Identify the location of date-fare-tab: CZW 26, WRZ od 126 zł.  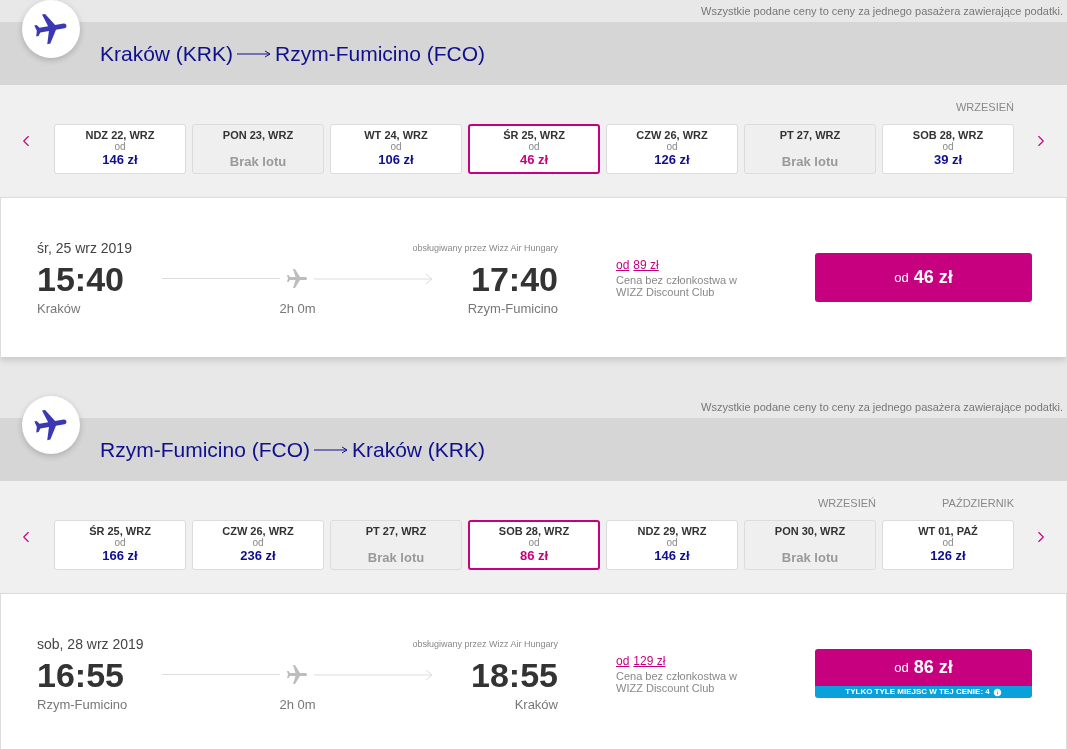
(672, 149).